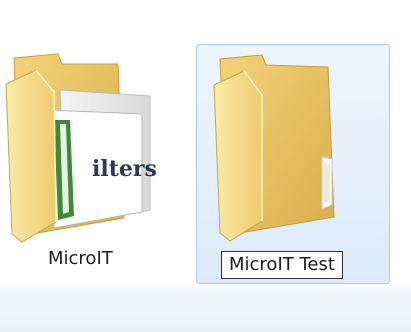  I want to click on folder-rename-textbox: MicroIT Test, so click(282, 265).